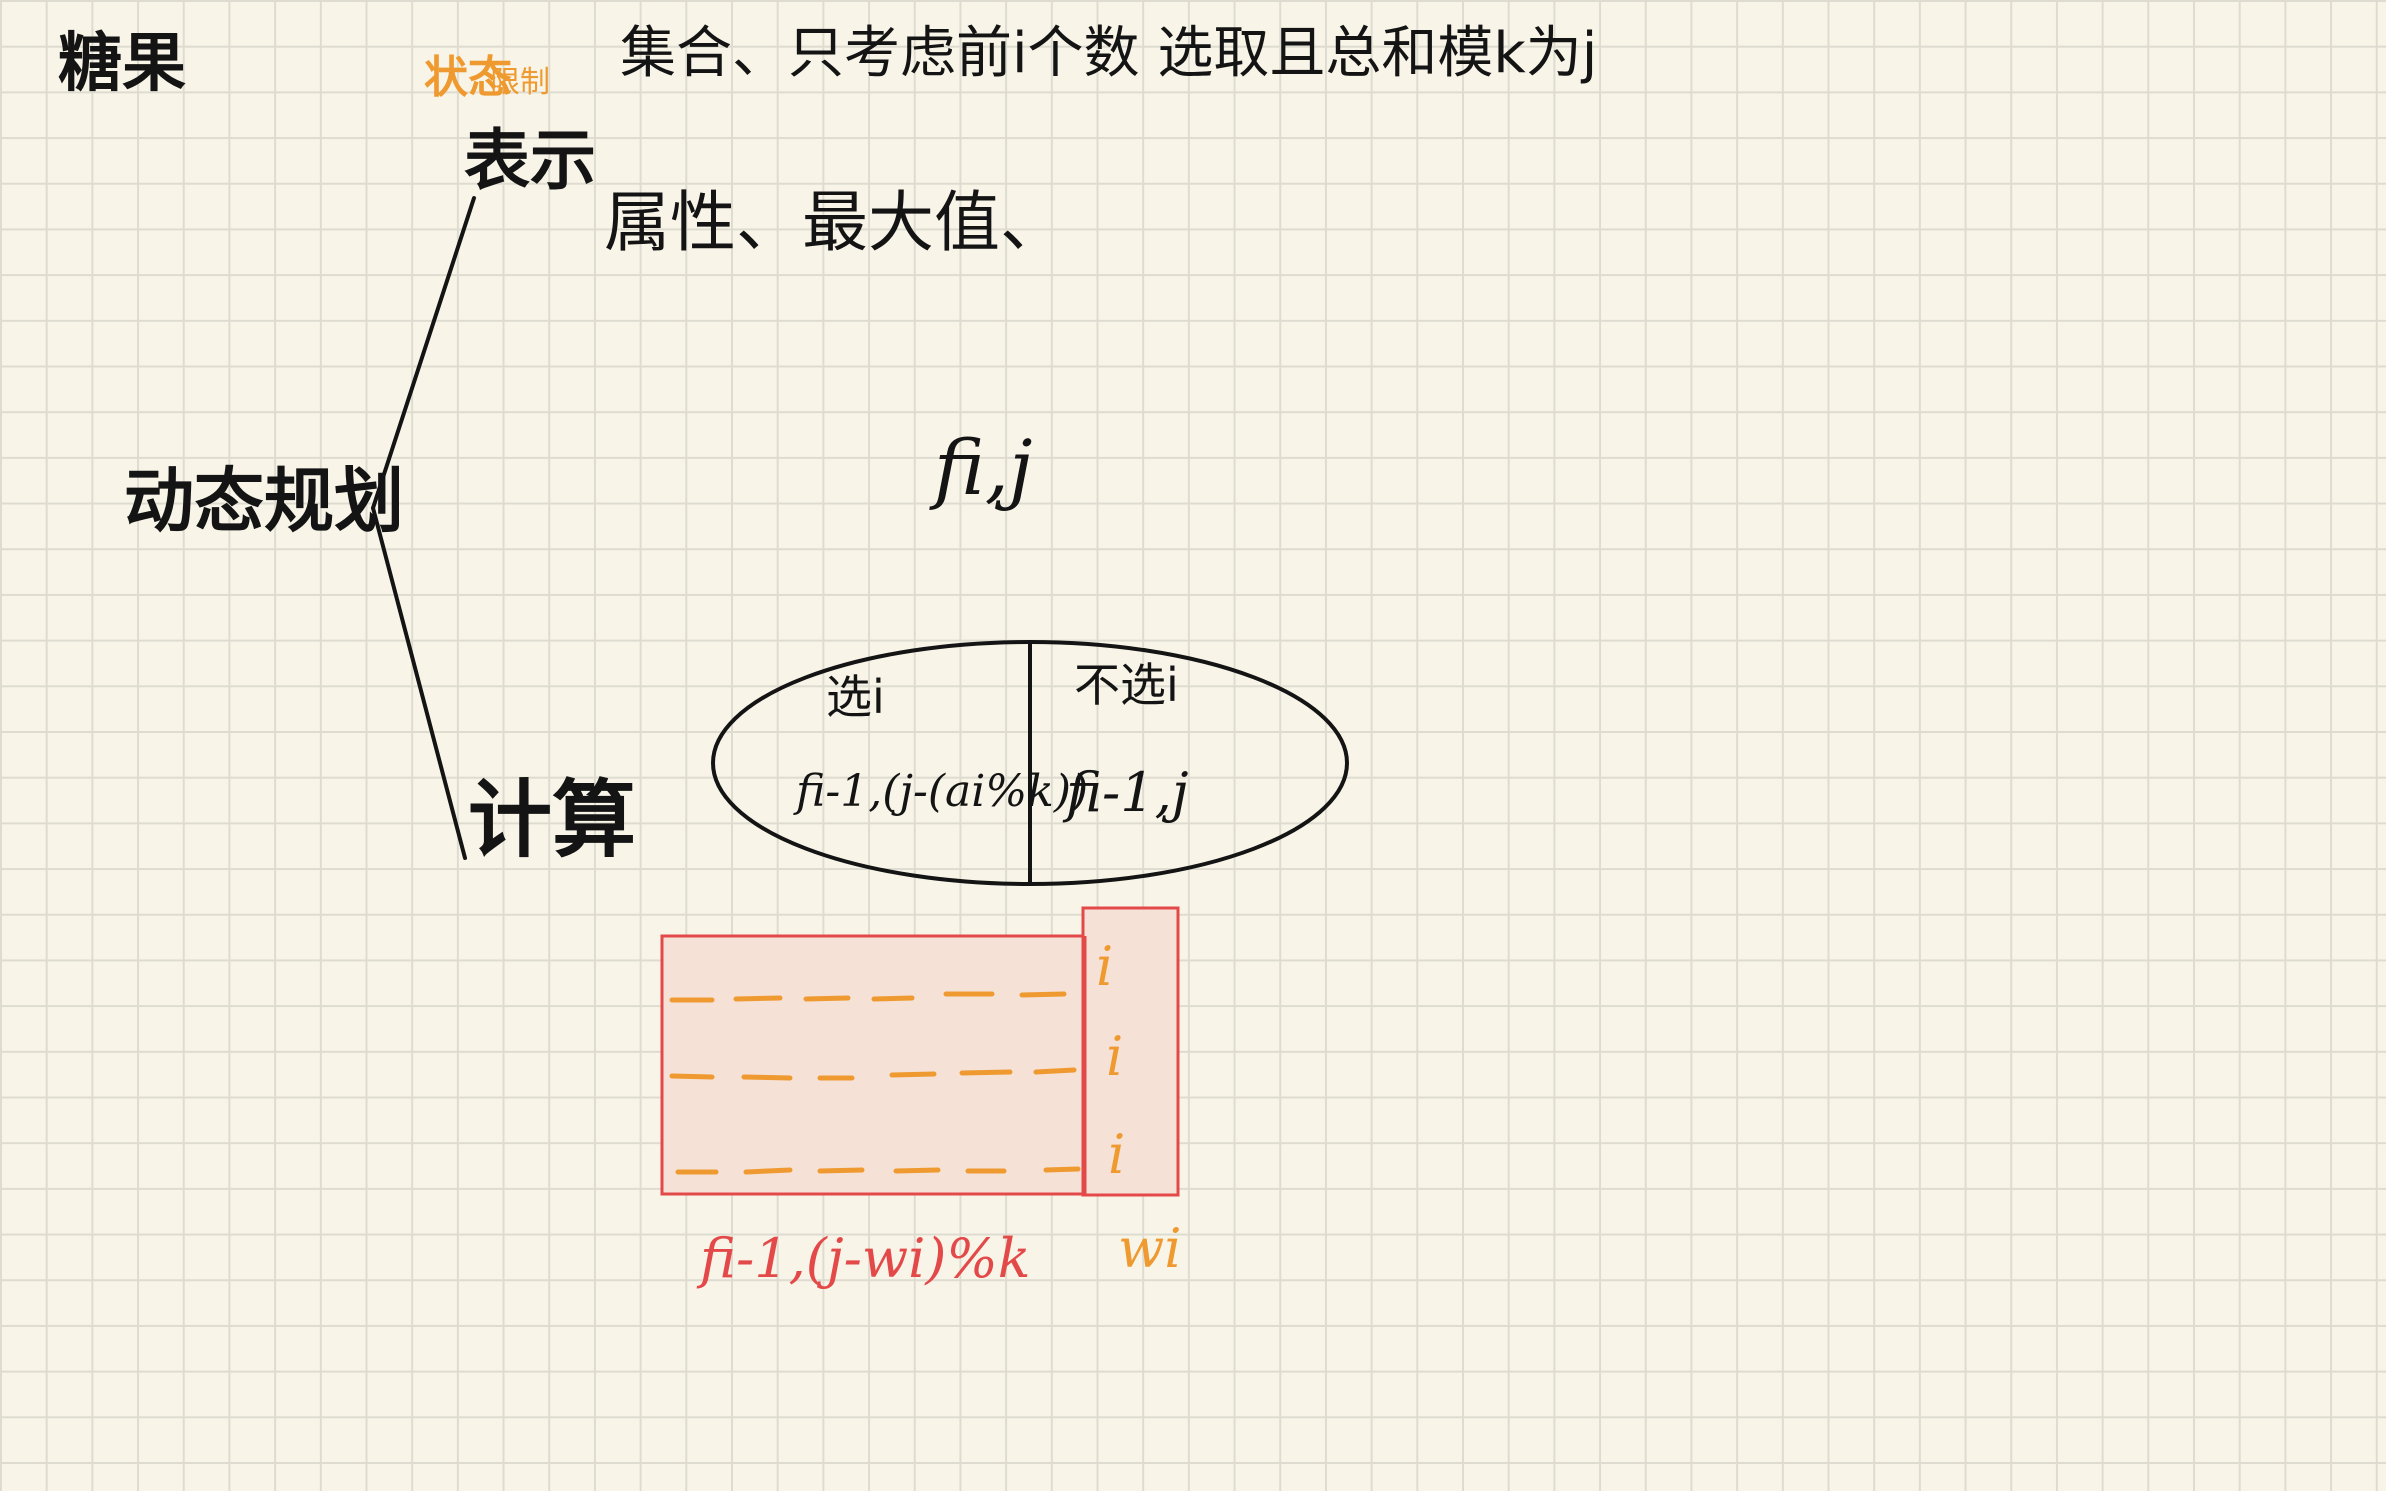  I want to click on page-title: 糖果, so click(122, 64).